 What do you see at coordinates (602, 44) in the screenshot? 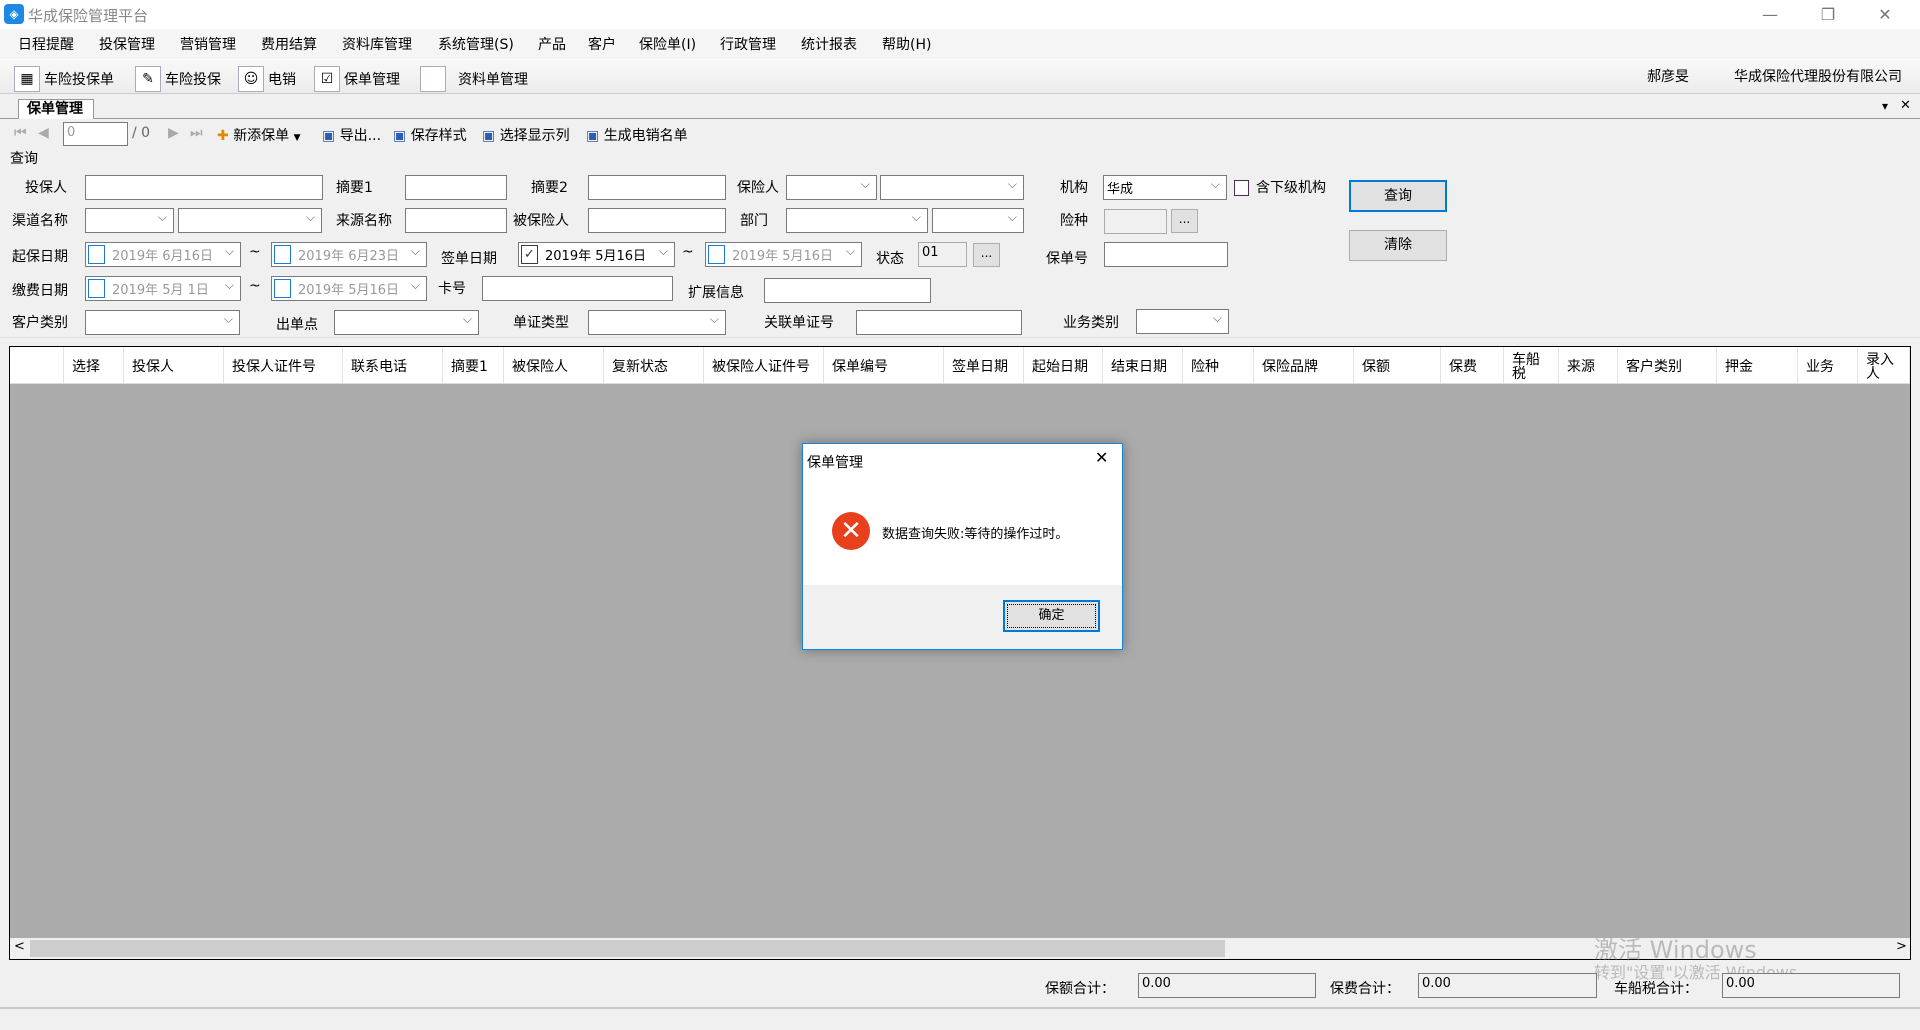
I see `menu-customers: 客户` at bounding box center [602, 44].